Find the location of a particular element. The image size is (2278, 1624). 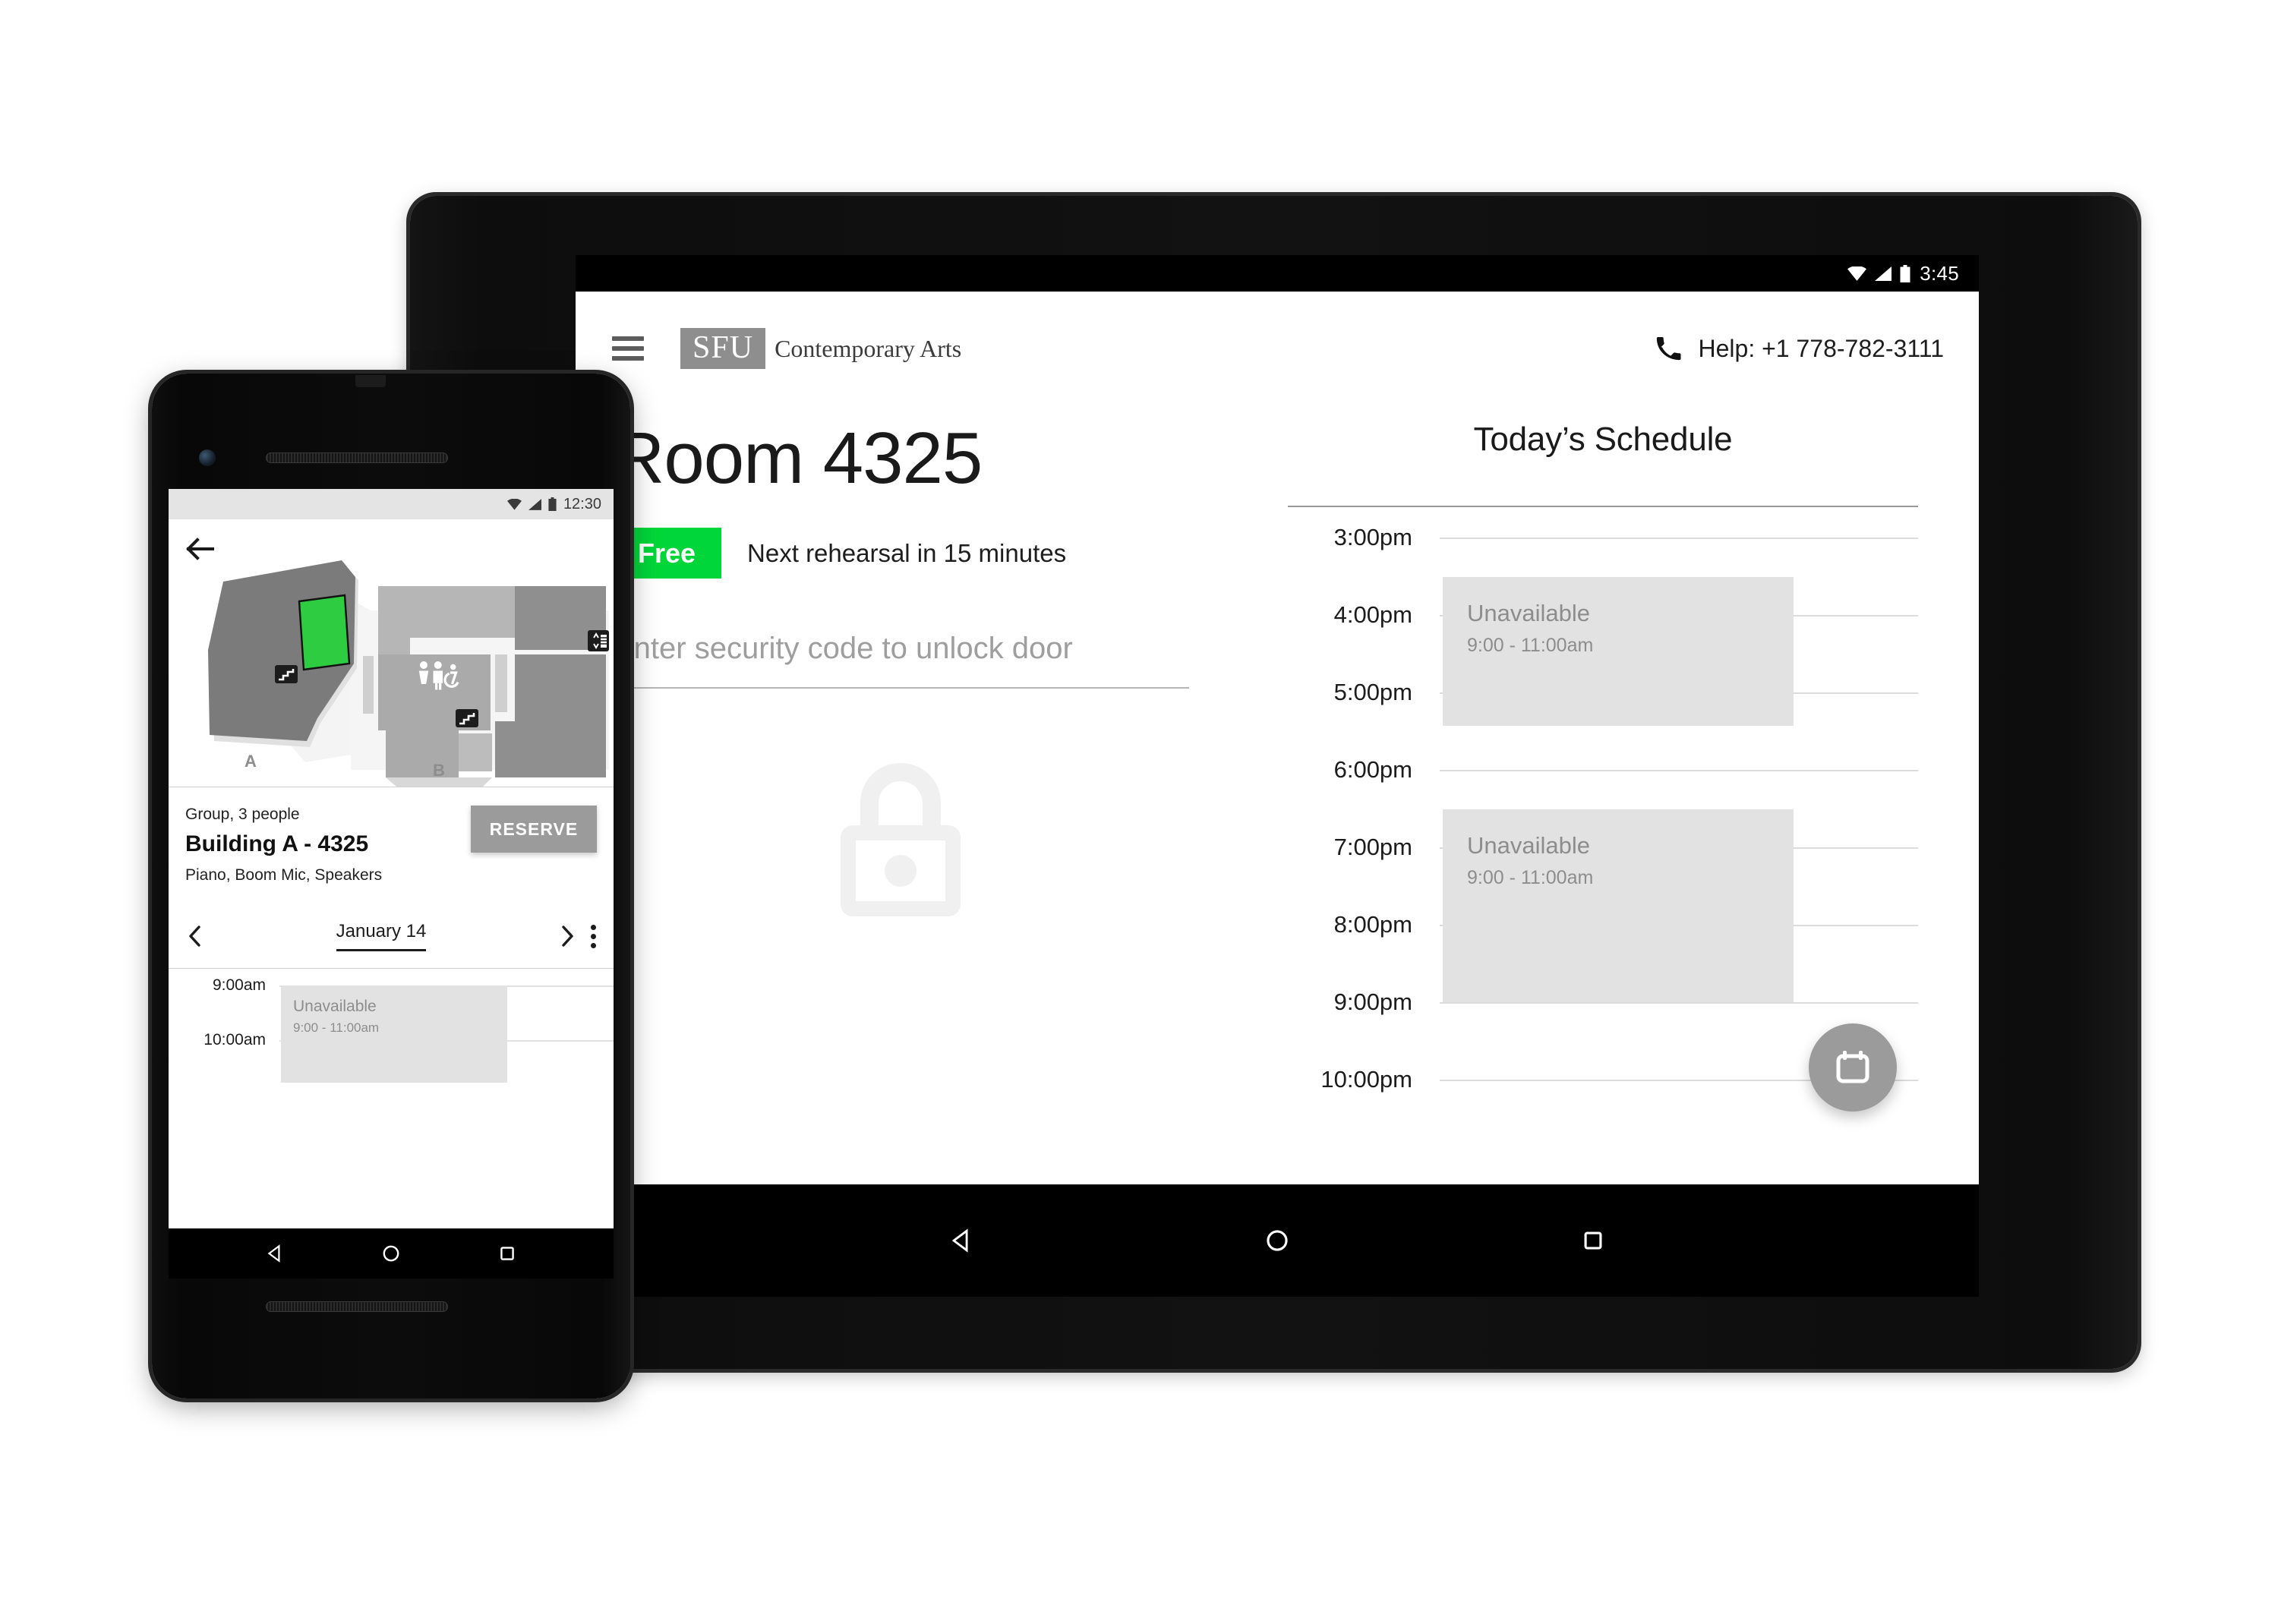

brand-logo: SFU Contemporary Arts is located at coordinates (820, 349).